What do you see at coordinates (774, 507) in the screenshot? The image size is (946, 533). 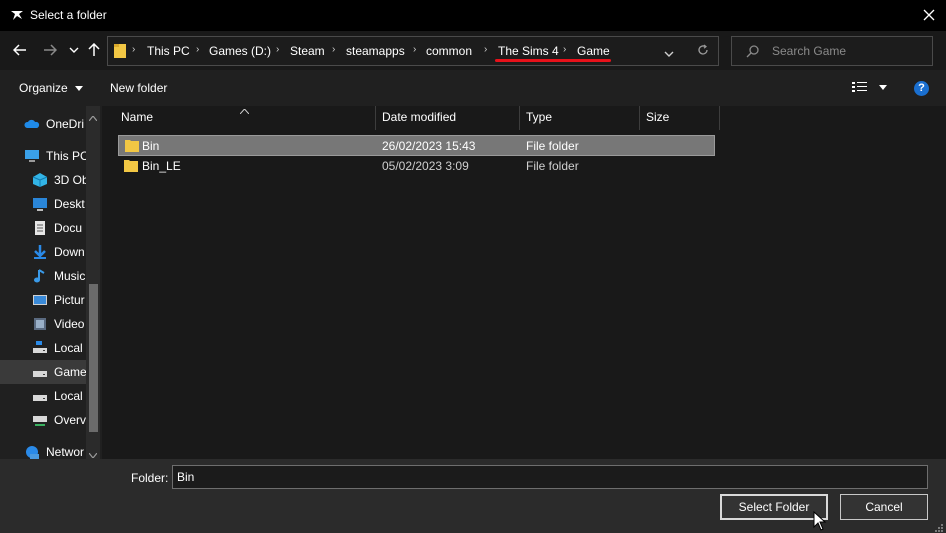 I see `select-folder-button: Select Folder` at bounding box center [774, 507].